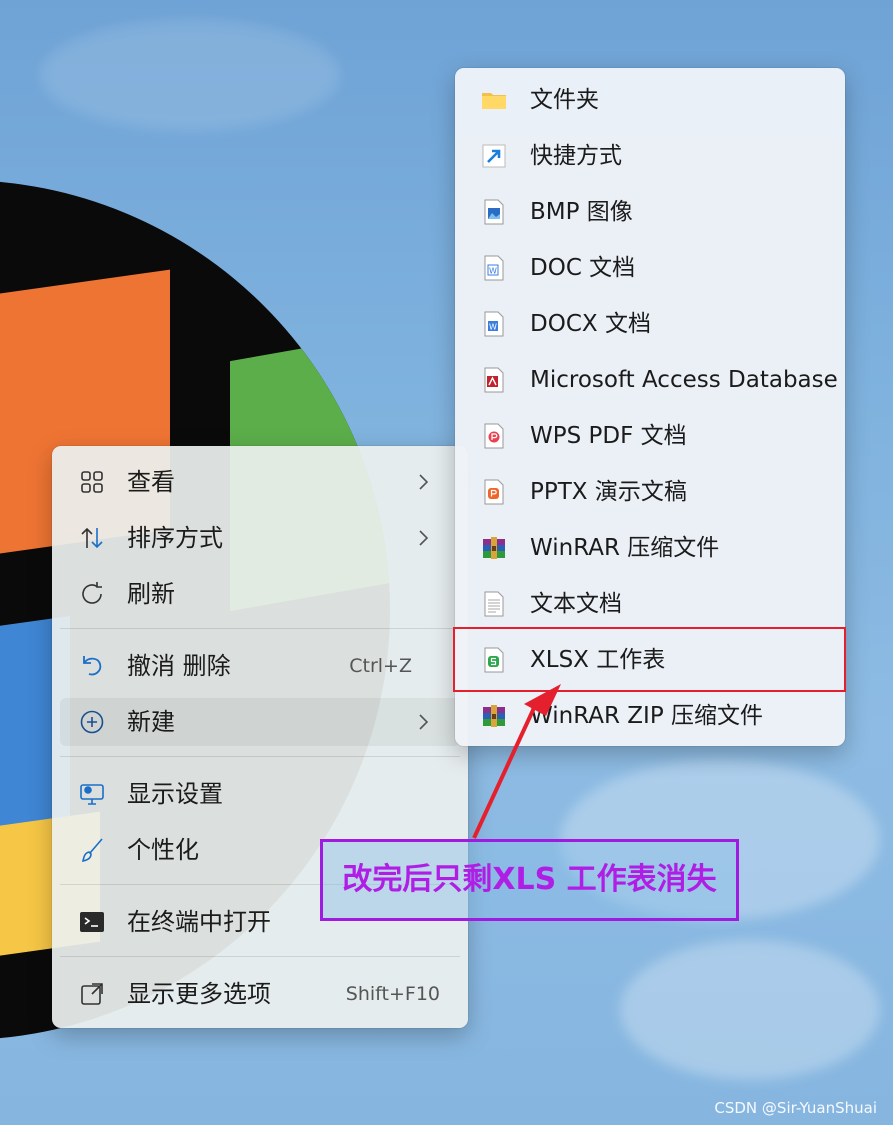 This screenshot has height=1125, width=893. What do you see at coordinates (494, 716) in the screenshot?
I see `winrar-zip-icon` at bounding box center [494, 716].